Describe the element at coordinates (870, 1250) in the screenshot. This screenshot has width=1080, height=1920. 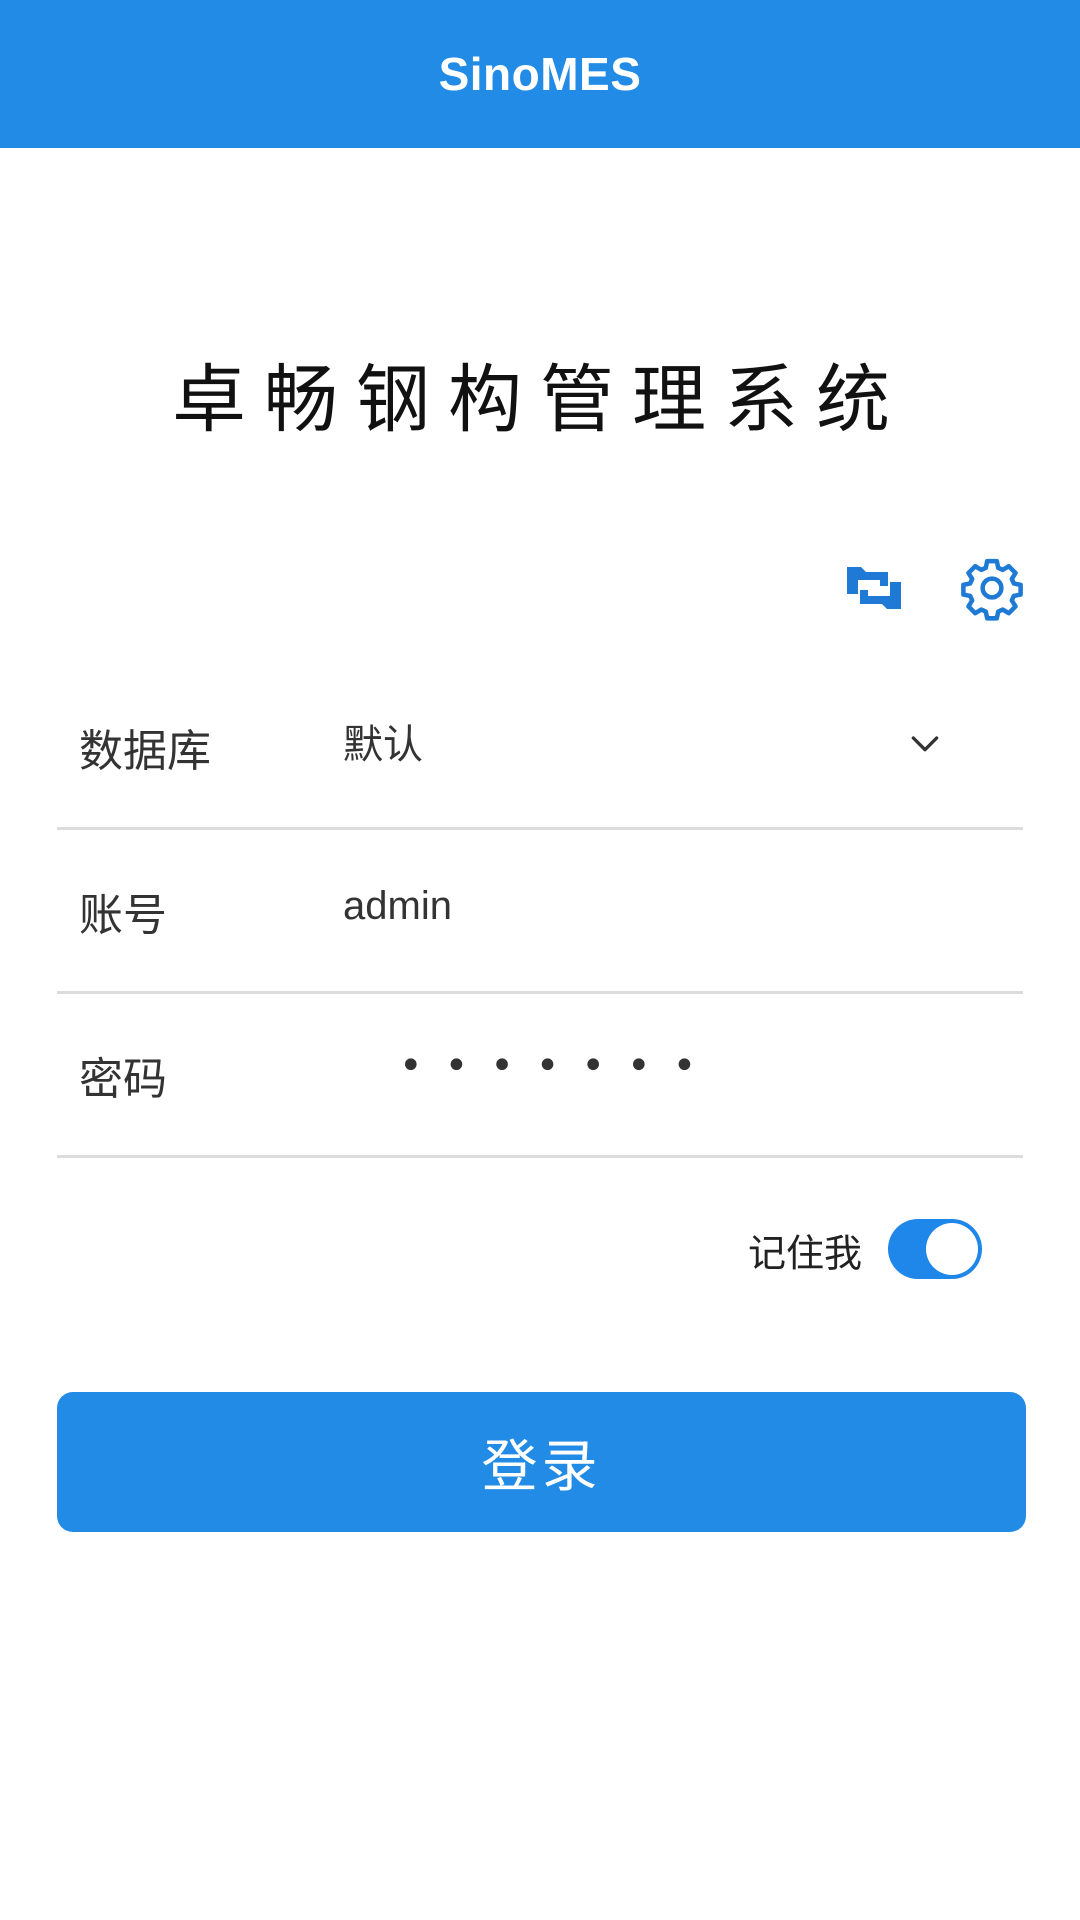
I see `remember-me: 记住我` at that location.